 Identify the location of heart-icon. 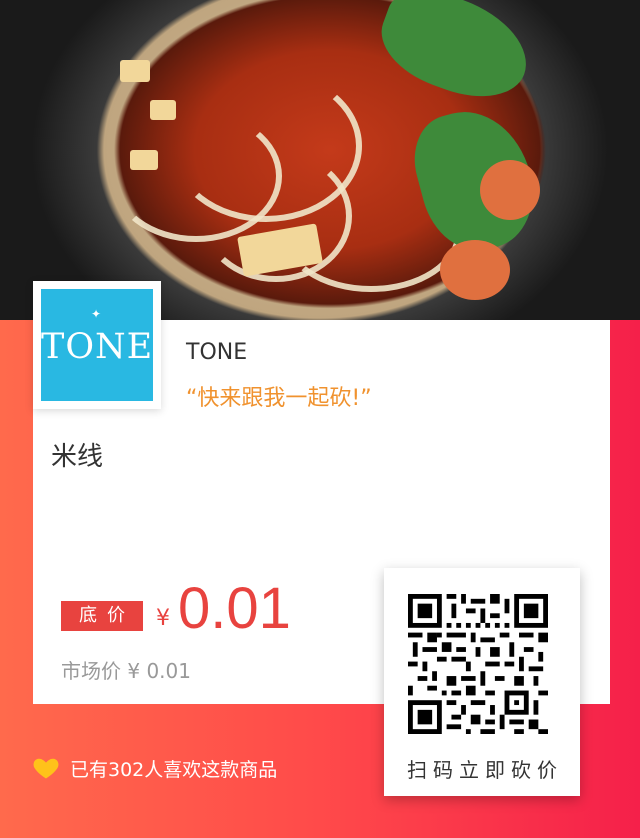
(46, 768).